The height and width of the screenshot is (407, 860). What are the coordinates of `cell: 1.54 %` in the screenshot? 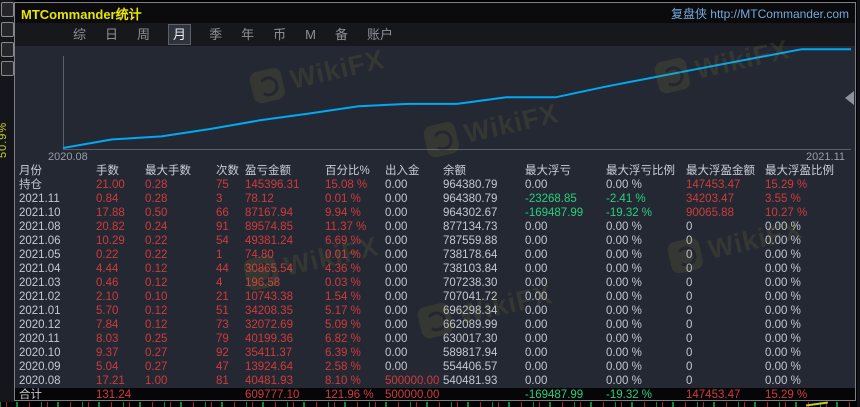 It's located at (343, 297).